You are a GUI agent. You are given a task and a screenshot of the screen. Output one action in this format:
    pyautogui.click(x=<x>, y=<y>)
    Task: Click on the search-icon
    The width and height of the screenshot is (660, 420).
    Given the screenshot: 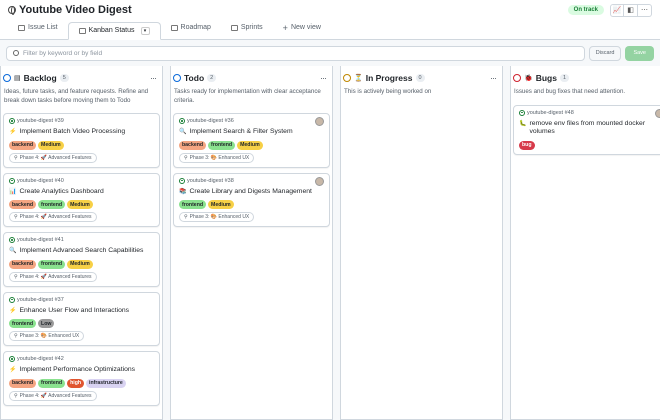 What is the action you would take?
    pyautogui.click(x=16, y=53)
    